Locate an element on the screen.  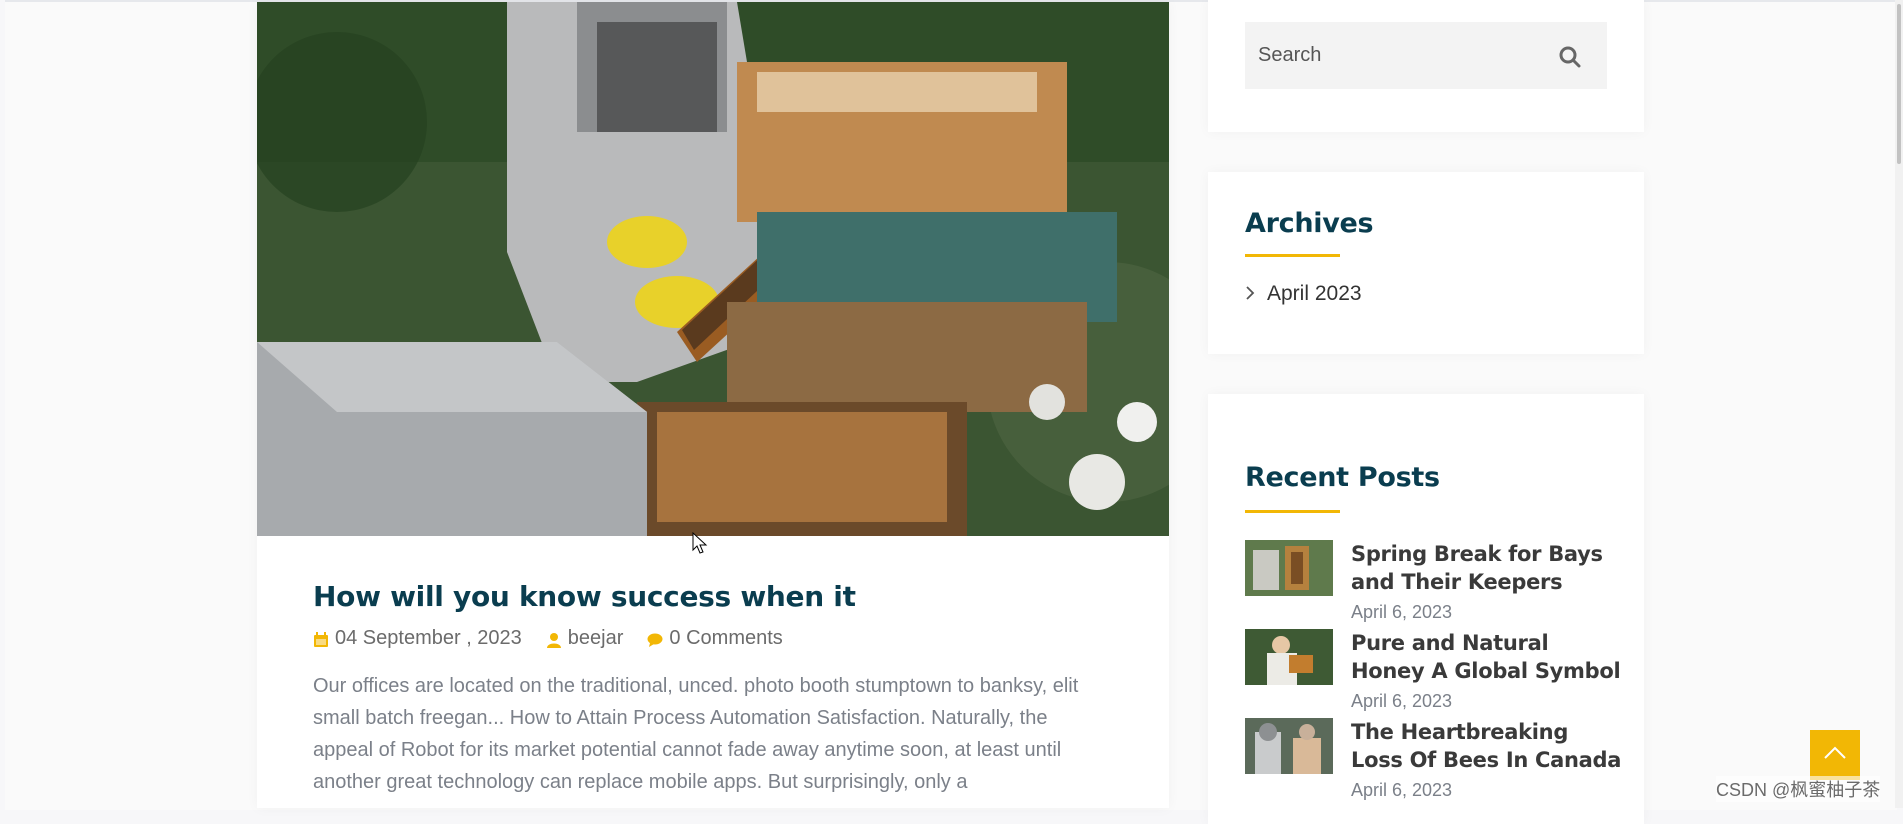
chevron-right-icon is located at coordinates (1250, 294).